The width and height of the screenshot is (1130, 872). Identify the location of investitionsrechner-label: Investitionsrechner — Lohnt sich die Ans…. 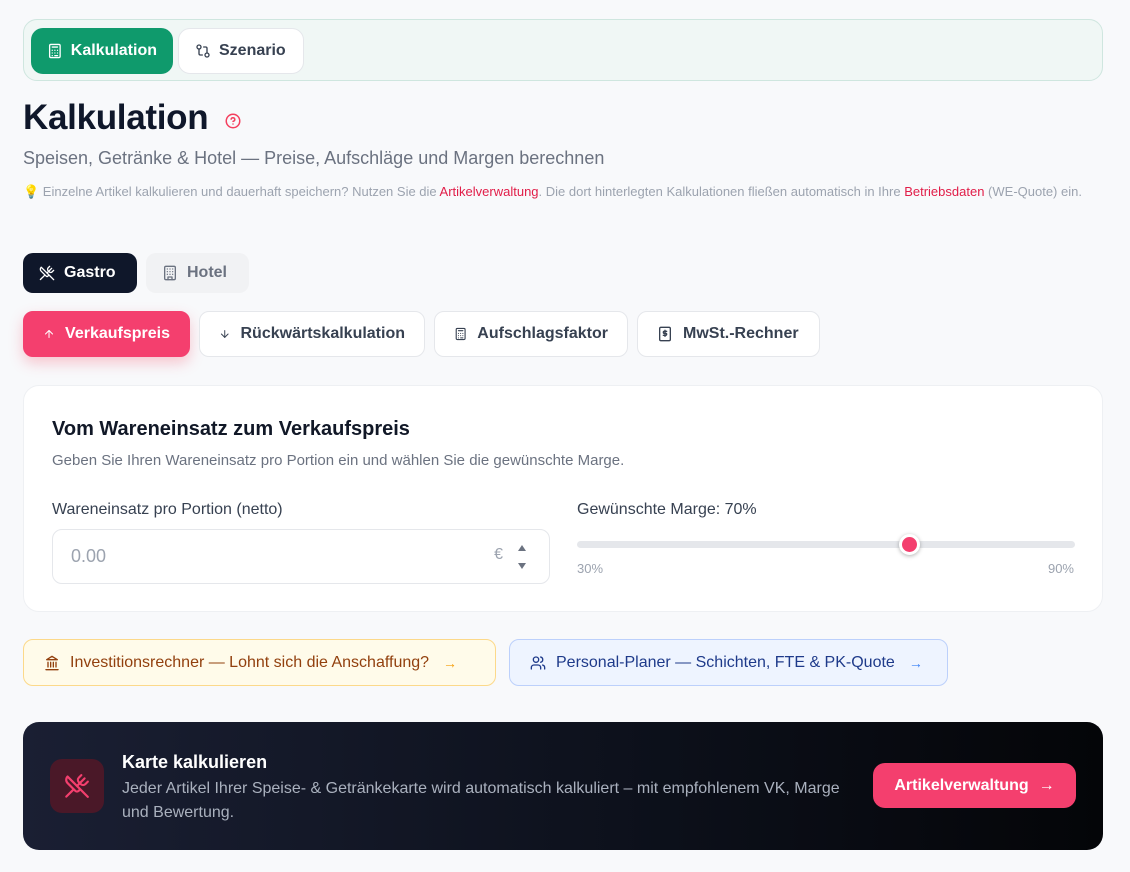
(250, 662).